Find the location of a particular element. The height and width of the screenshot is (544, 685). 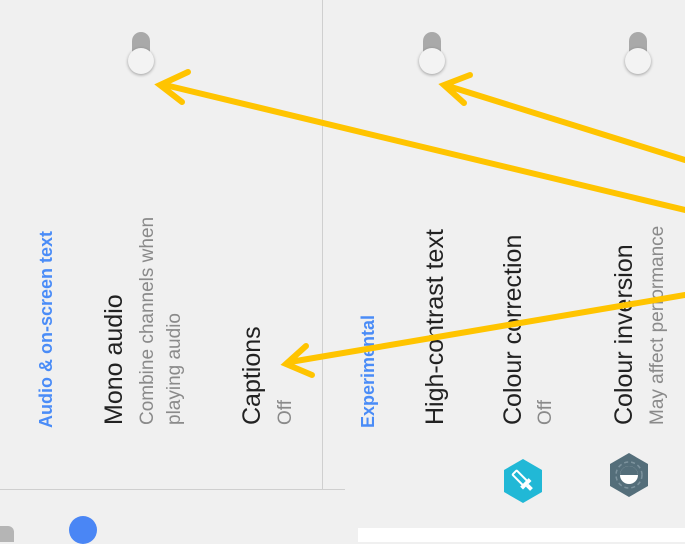

mono-audio-subtitle-line1: Combine channels when is located at coordinates (147, 320).